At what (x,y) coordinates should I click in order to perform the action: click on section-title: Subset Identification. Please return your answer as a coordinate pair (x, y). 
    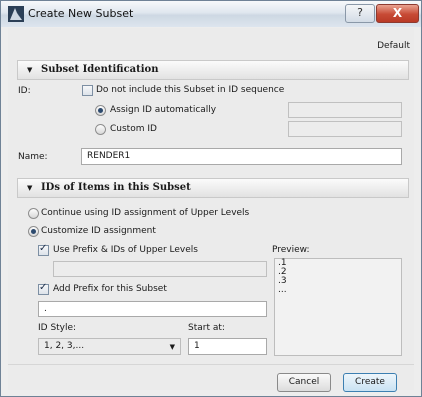
    Looking at the image, I should click on (100, 69).